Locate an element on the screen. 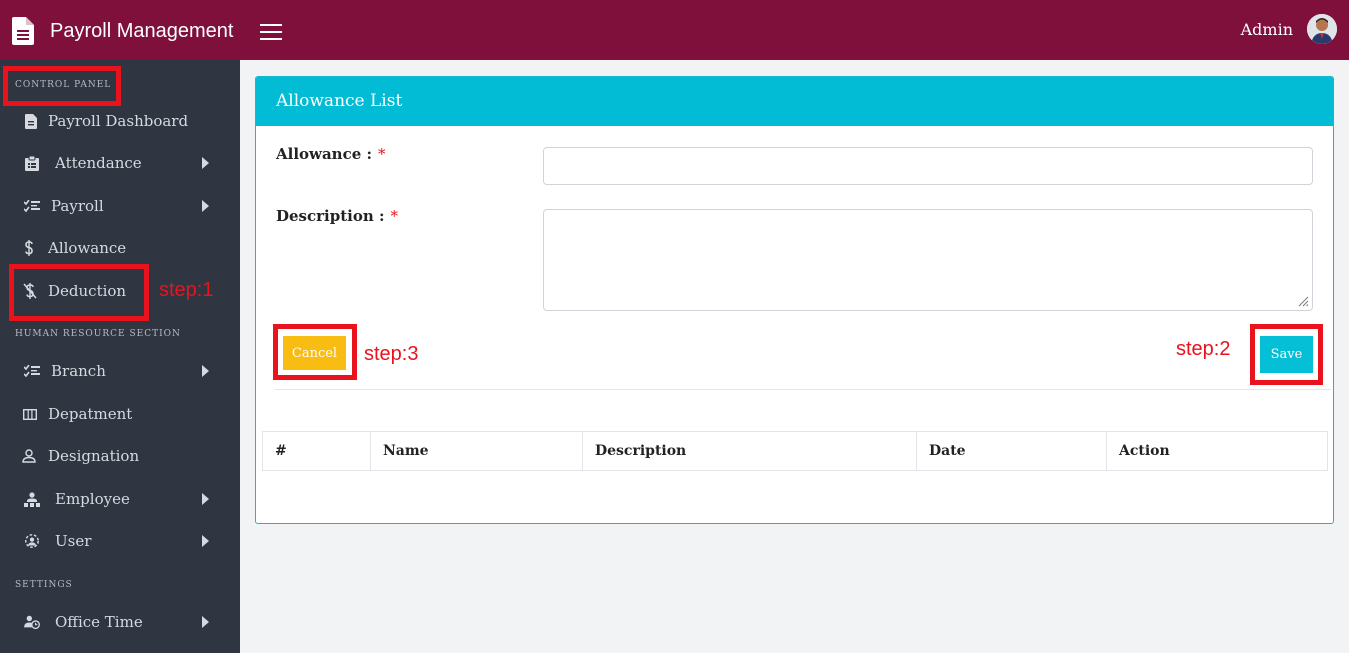 This screenshot has height=653, width=1349. sidebar-item-allowance: Allowance is located at coordinates (120, 248).